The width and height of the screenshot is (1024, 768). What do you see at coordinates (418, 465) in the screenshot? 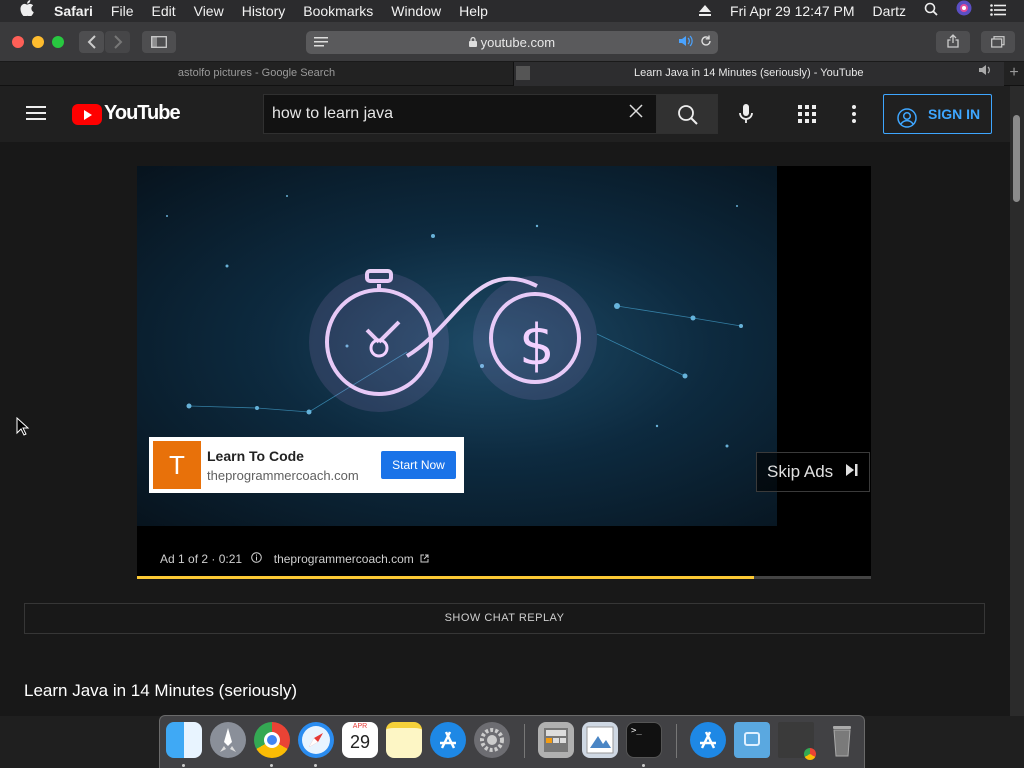
I see `ad-cta-button: Start Now` at bounding box center [418, 465].